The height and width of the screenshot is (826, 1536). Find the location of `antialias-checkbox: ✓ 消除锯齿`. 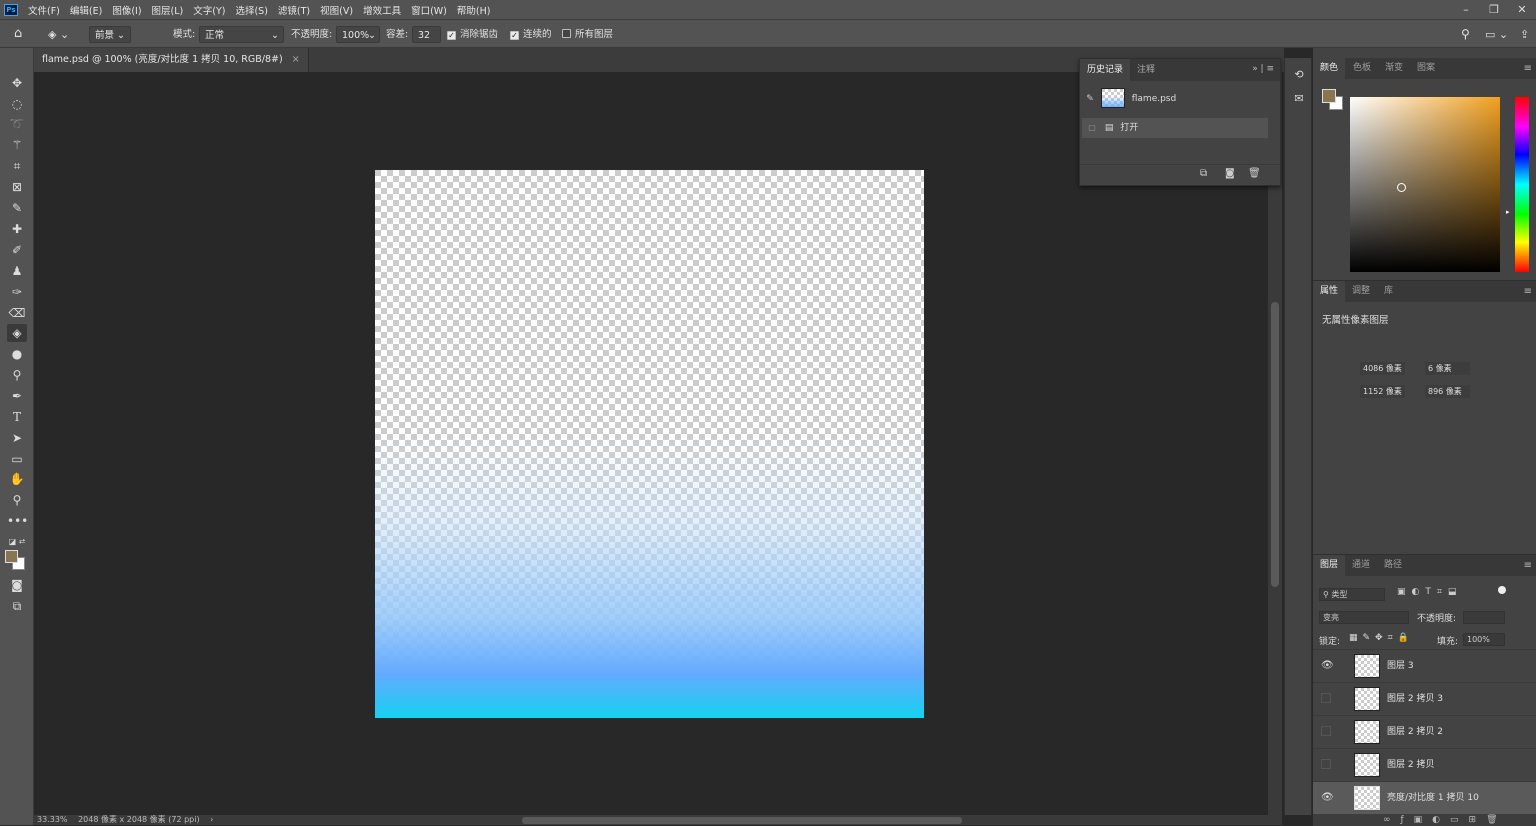

antialias-checkbox: ✓ 消除锯齿 is located at coordinates (472, 34).